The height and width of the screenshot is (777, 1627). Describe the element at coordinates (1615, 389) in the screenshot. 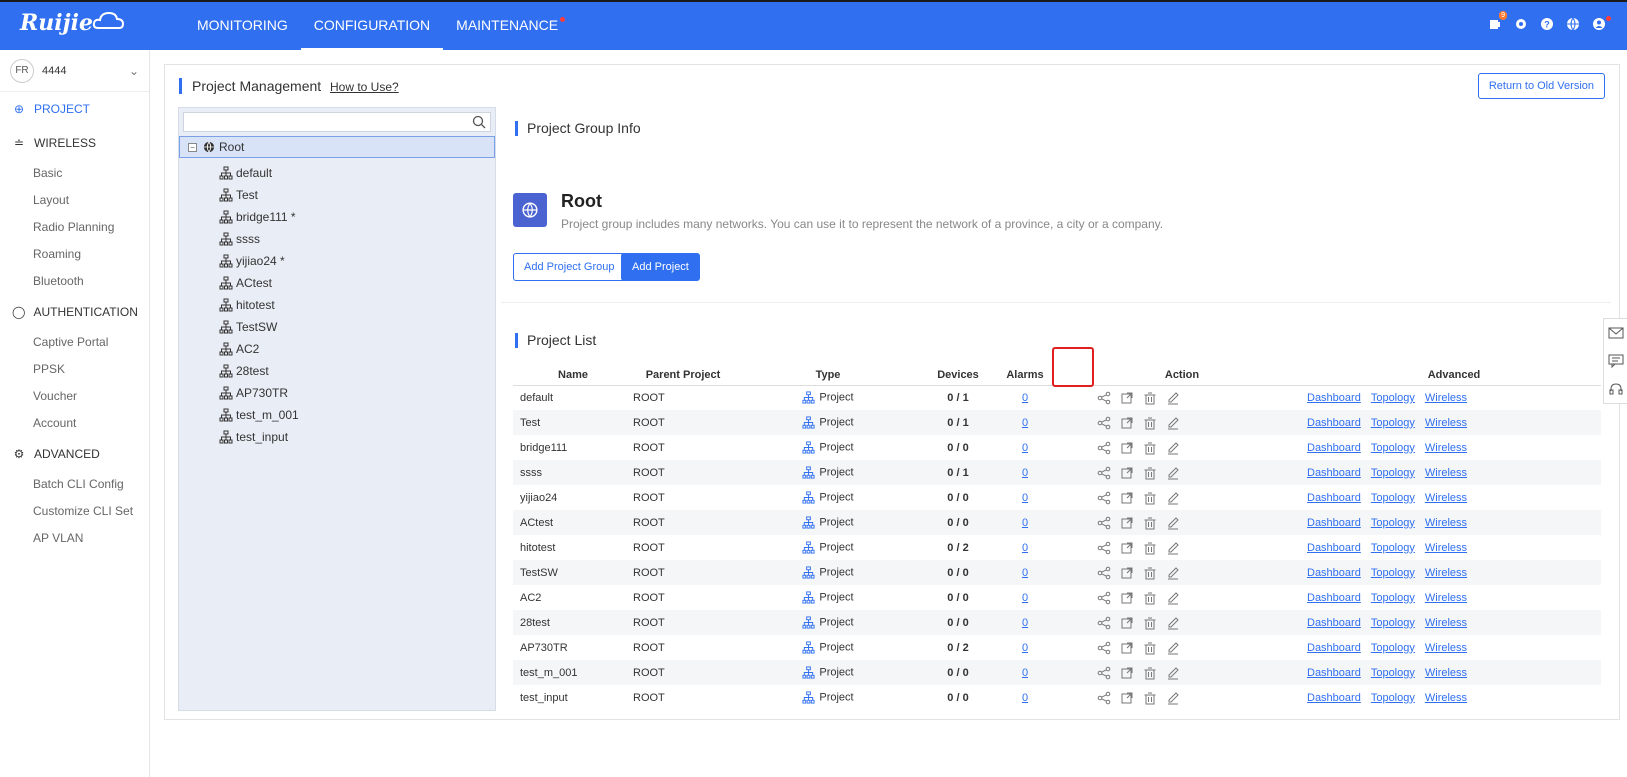

I see `headset-icon` at that location.